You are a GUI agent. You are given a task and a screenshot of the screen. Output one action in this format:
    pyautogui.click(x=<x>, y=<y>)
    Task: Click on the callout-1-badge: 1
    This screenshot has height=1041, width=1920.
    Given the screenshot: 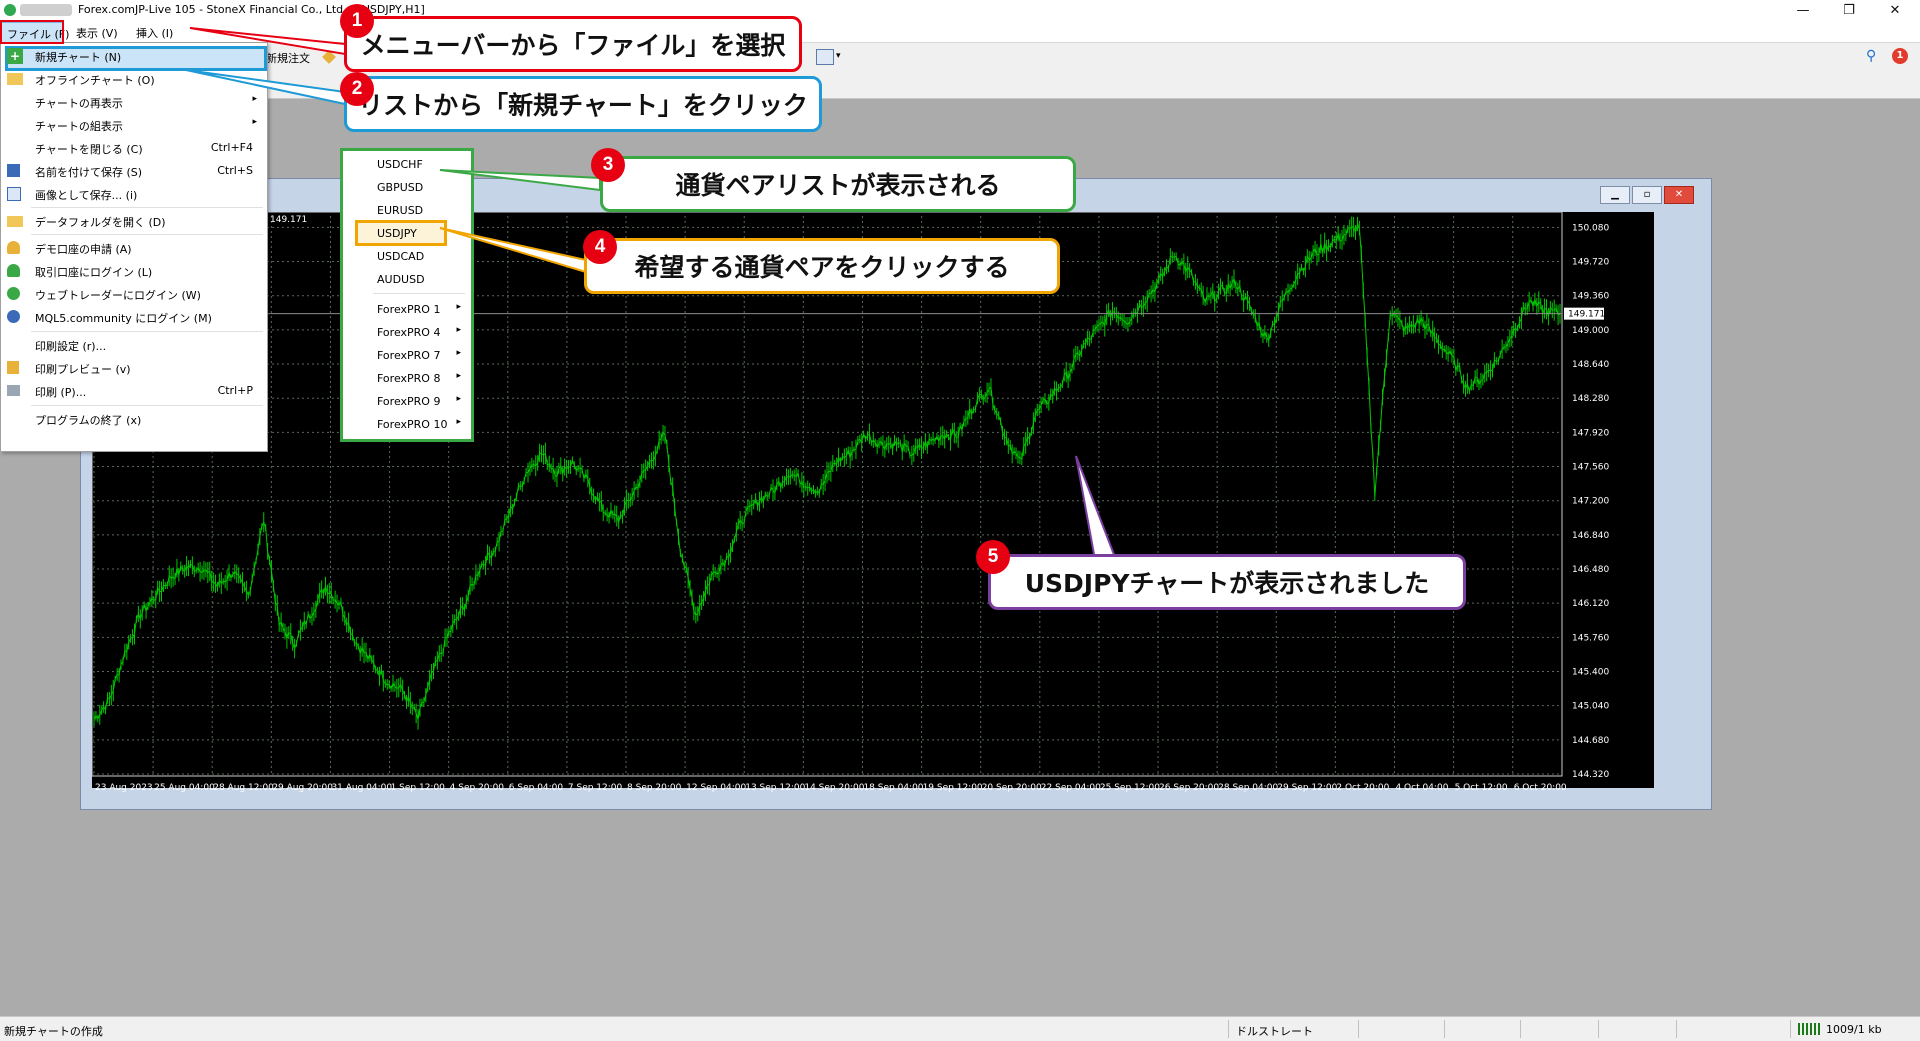 What is the action you would take?
    pyautogui.click(x=357, y=21)
    